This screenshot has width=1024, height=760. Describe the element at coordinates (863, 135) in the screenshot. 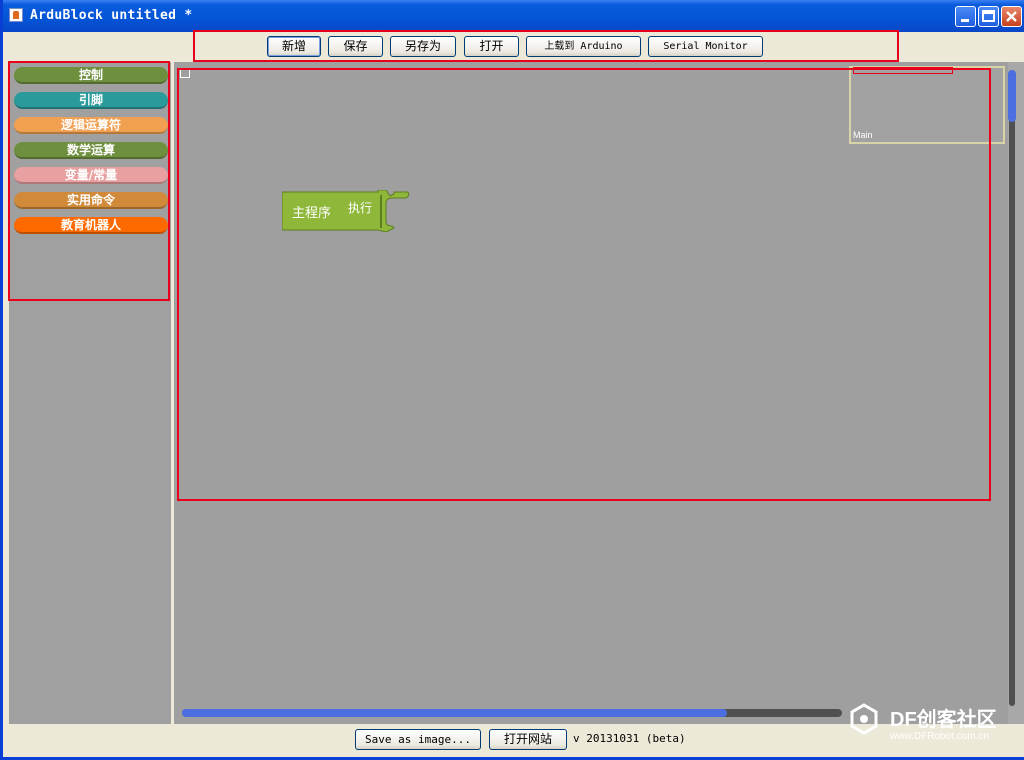

I see `minimap-label: Main` at that location.